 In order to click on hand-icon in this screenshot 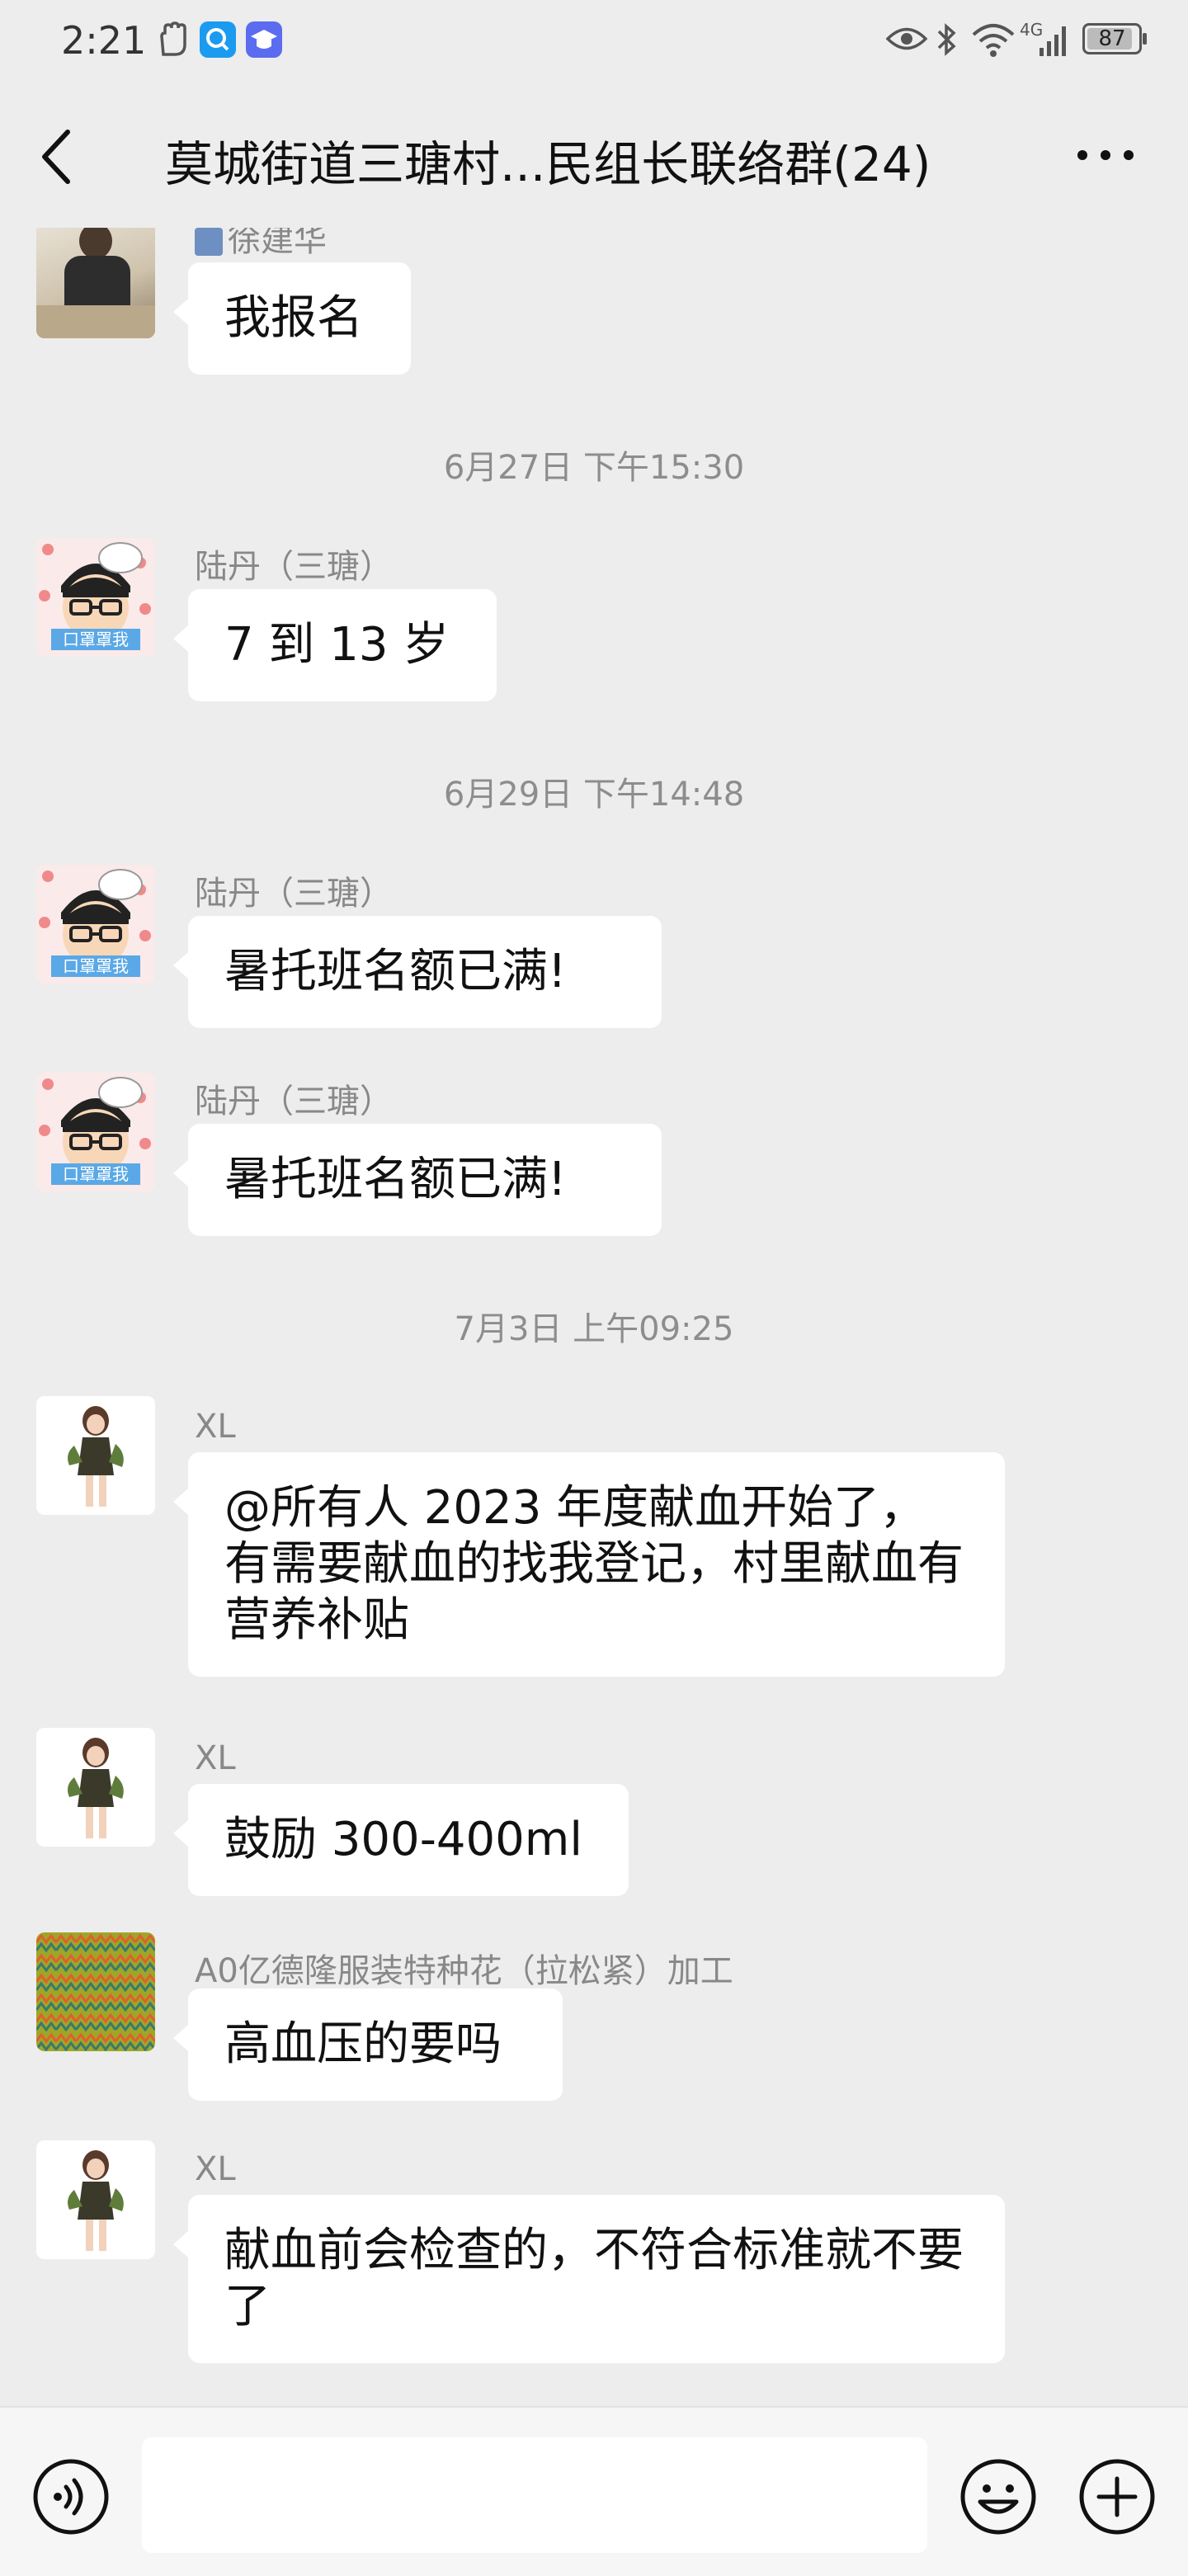, I will do `click(173, 38)`.